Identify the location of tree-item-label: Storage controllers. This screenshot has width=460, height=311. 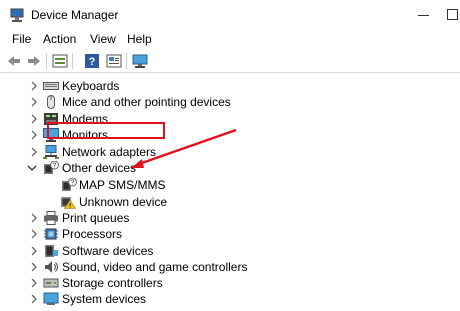
(112, 283).